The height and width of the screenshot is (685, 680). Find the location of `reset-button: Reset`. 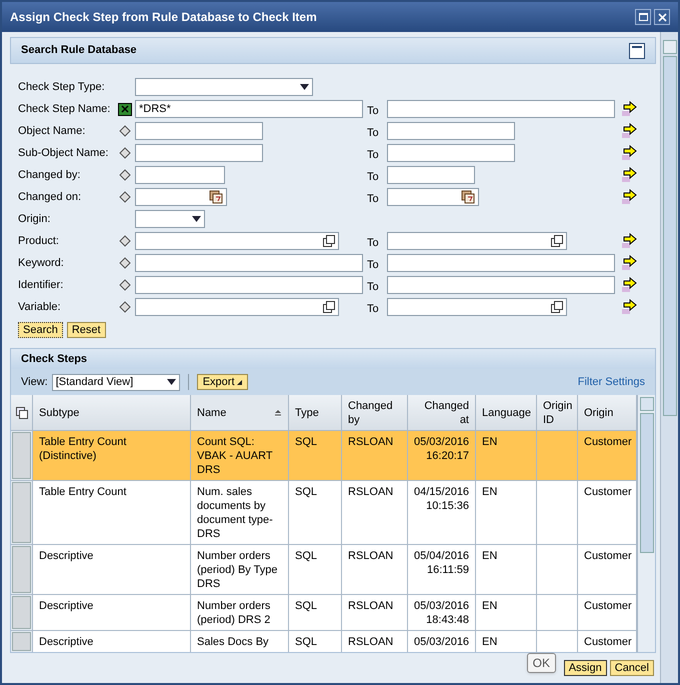

reset-button: Reset is located at coordinates (86, 330).